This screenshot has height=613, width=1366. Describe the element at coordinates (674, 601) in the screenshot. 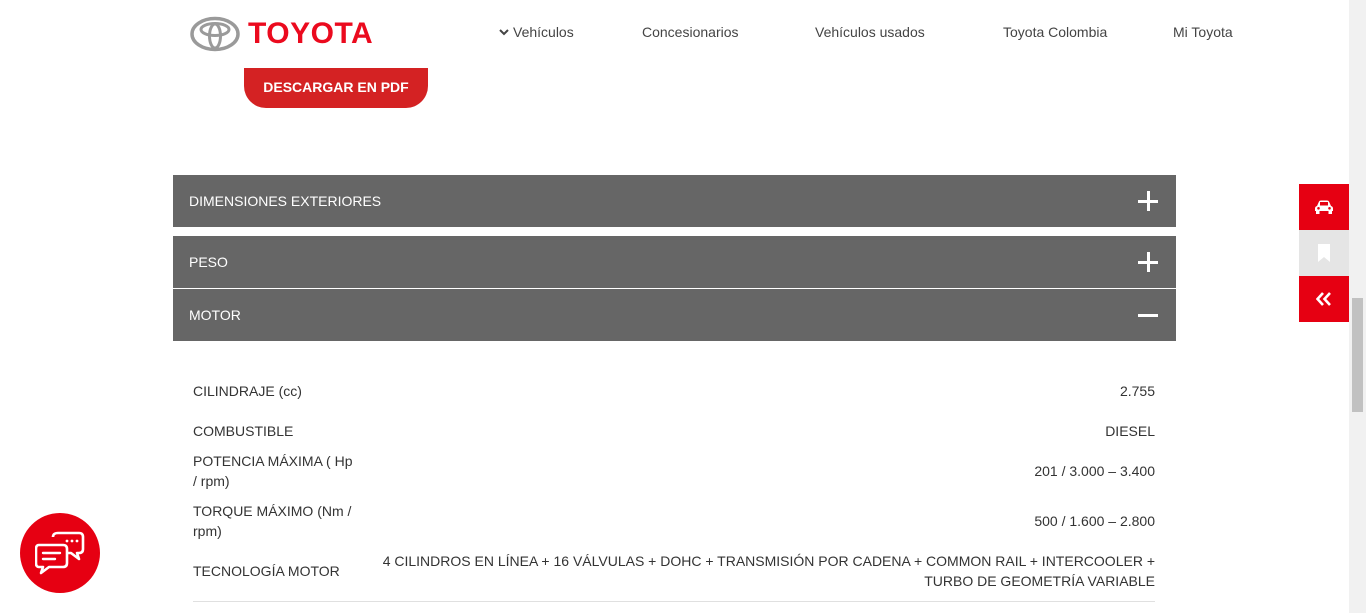

I see `divider` at that location.